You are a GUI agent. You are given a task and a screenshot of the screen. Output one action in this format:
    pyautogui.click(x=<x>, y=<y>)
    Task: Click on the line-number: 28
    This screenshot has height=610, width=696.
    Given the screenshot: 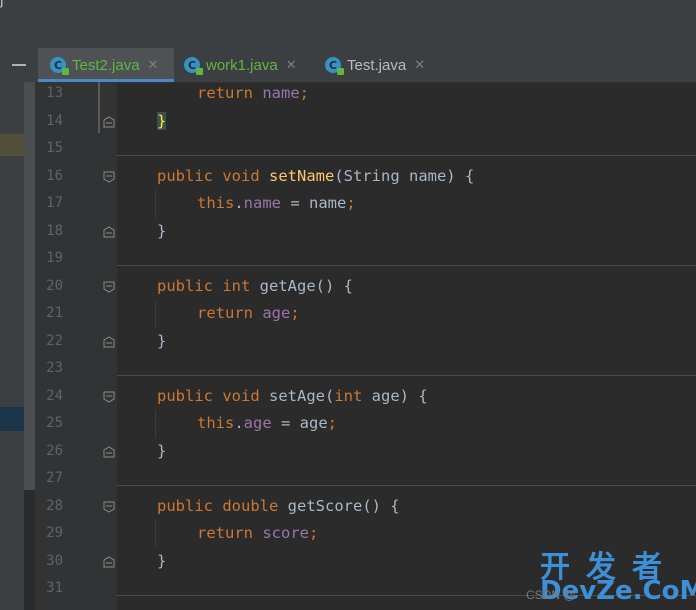 What is the action you would take?
    pyautogui.click(x=54, y=505)
    